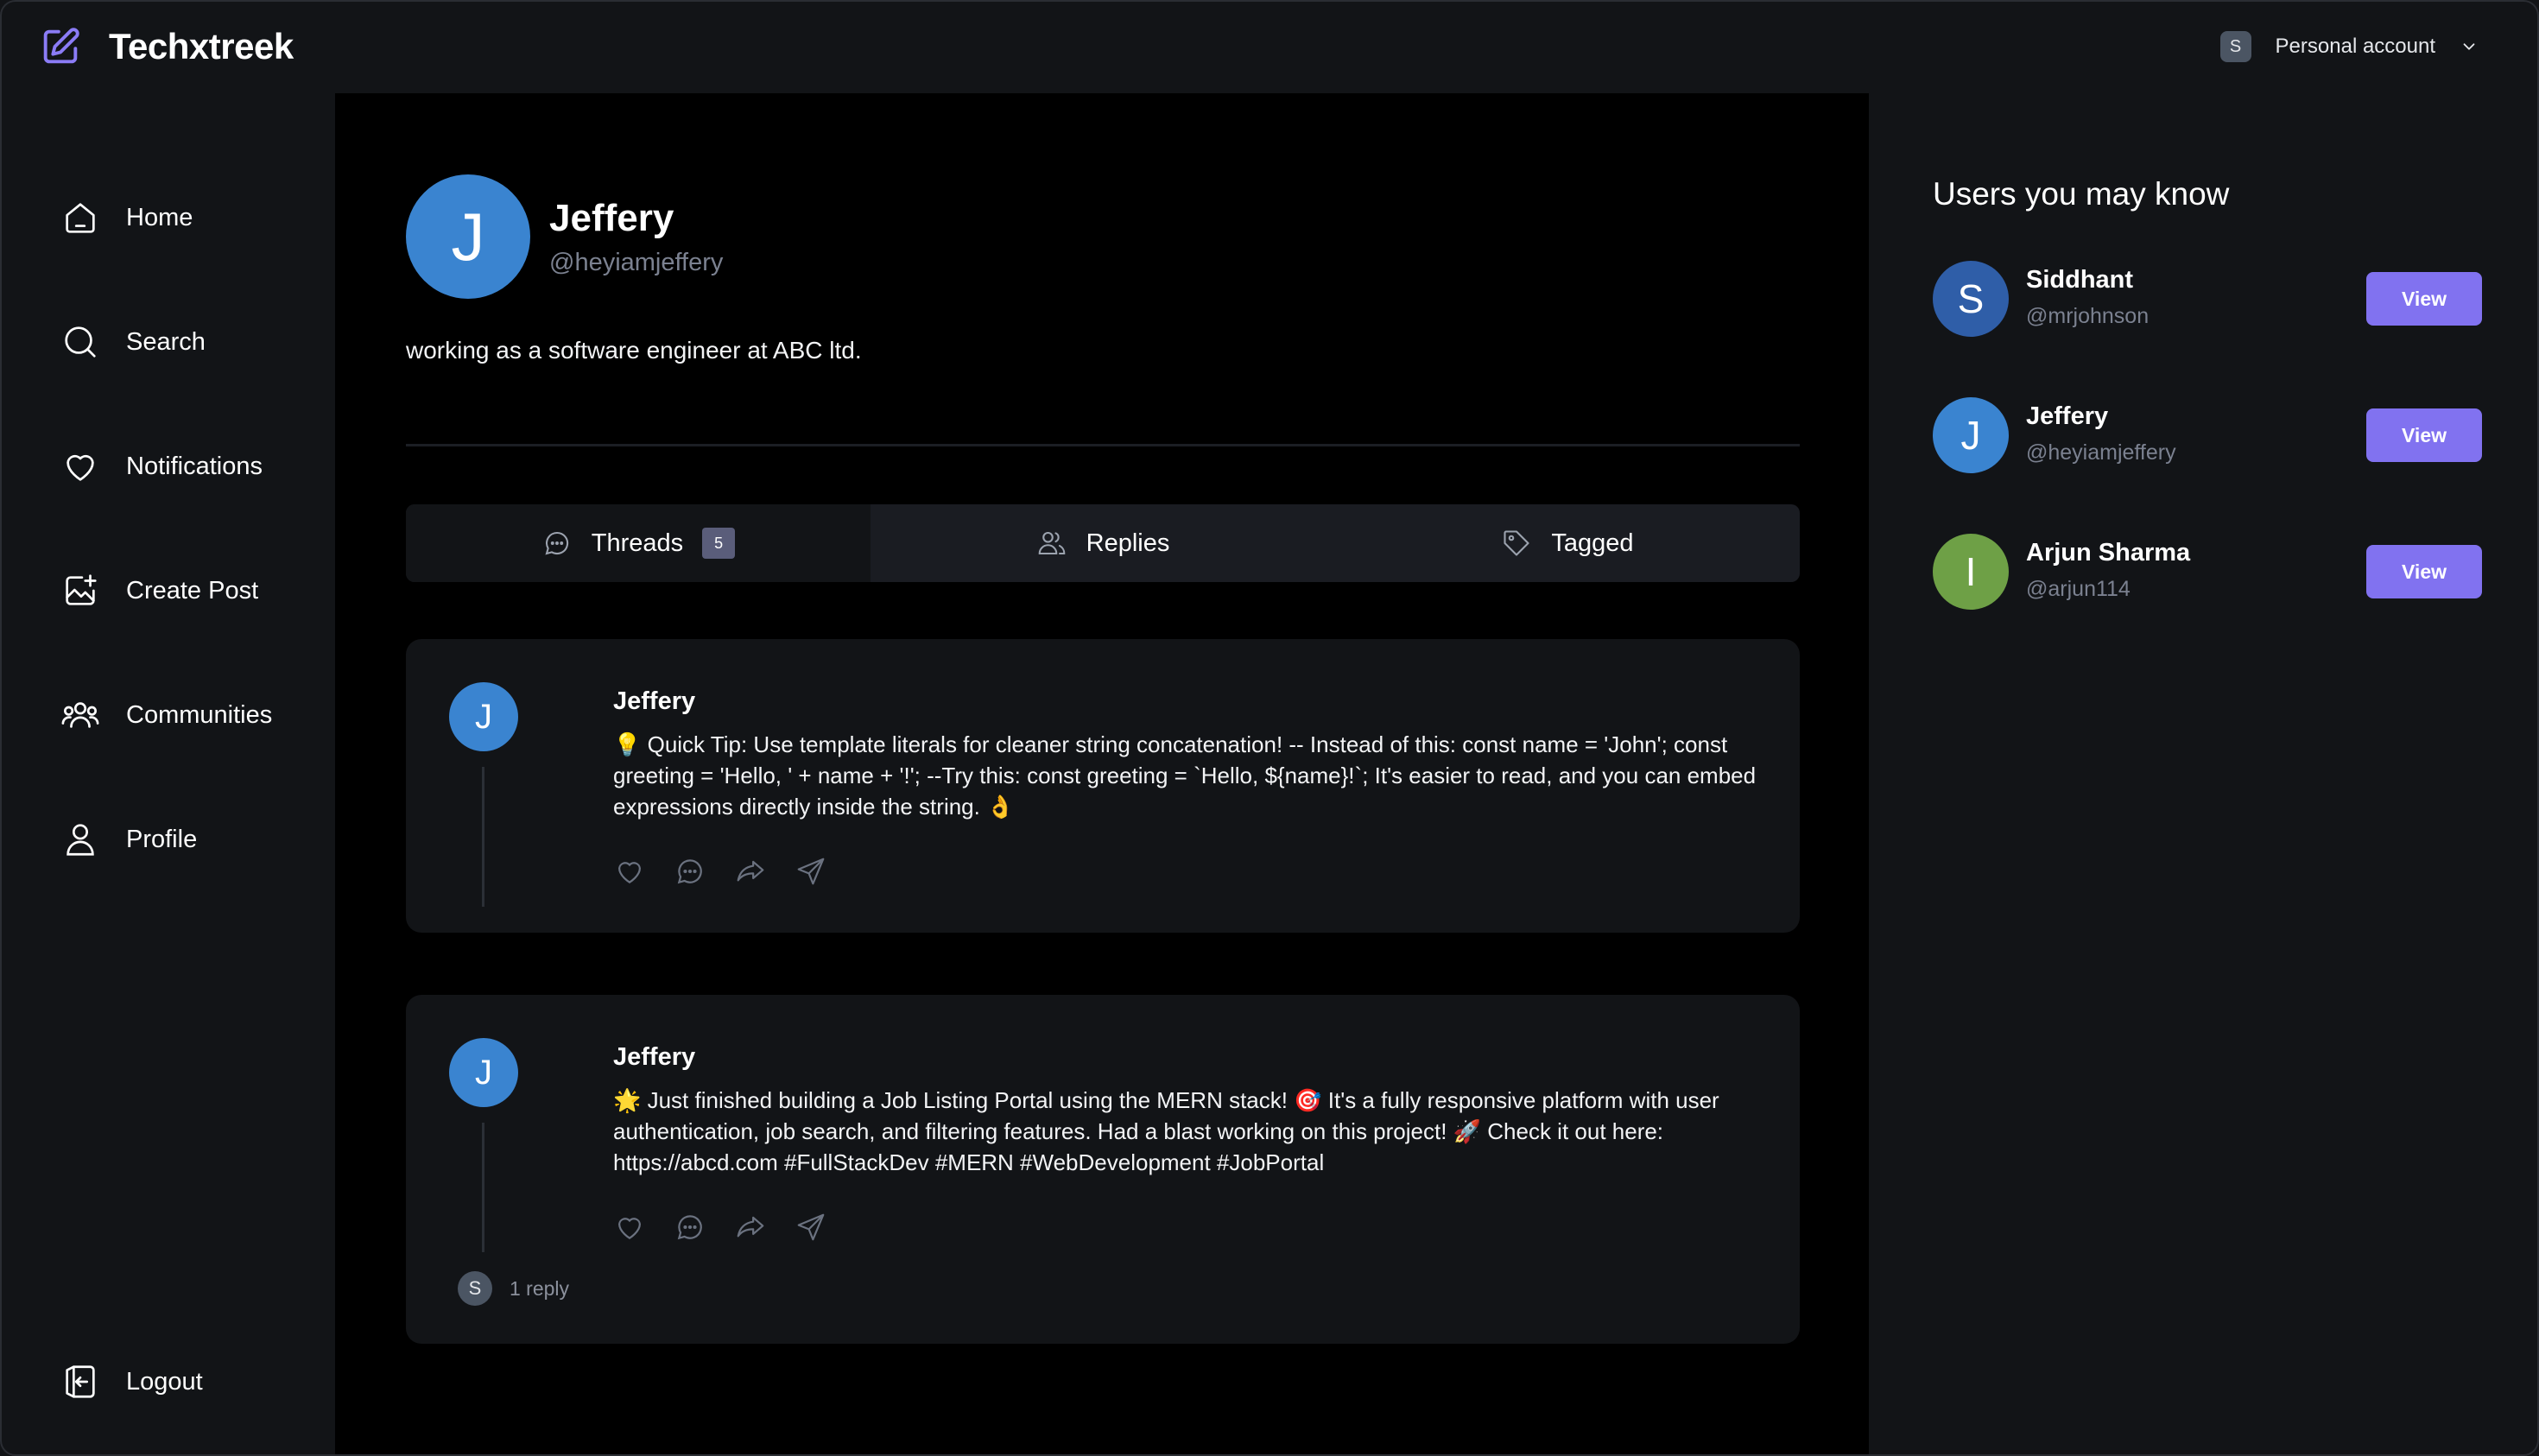  I want to click on logout-button: Logout, so click(190, 1382).